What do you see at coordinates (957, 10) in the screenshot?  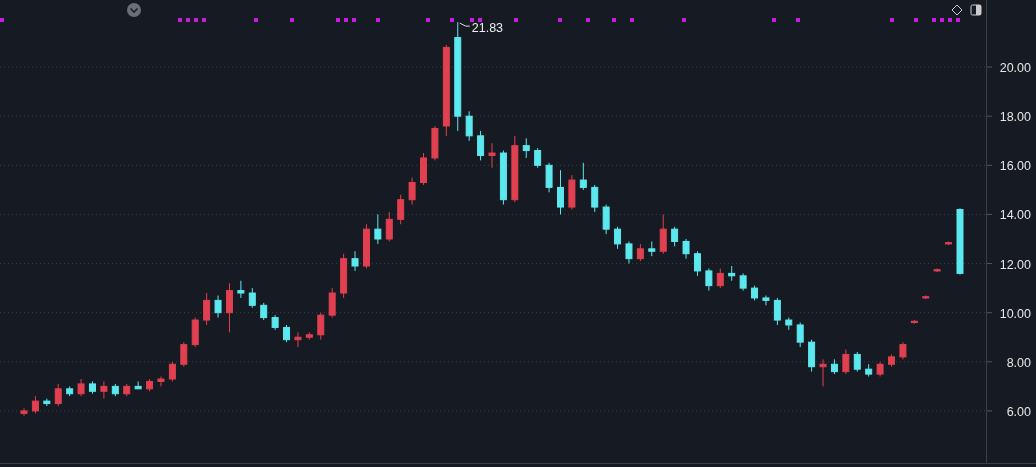 I see `diamond-icon` at bounding box center [957, 10].